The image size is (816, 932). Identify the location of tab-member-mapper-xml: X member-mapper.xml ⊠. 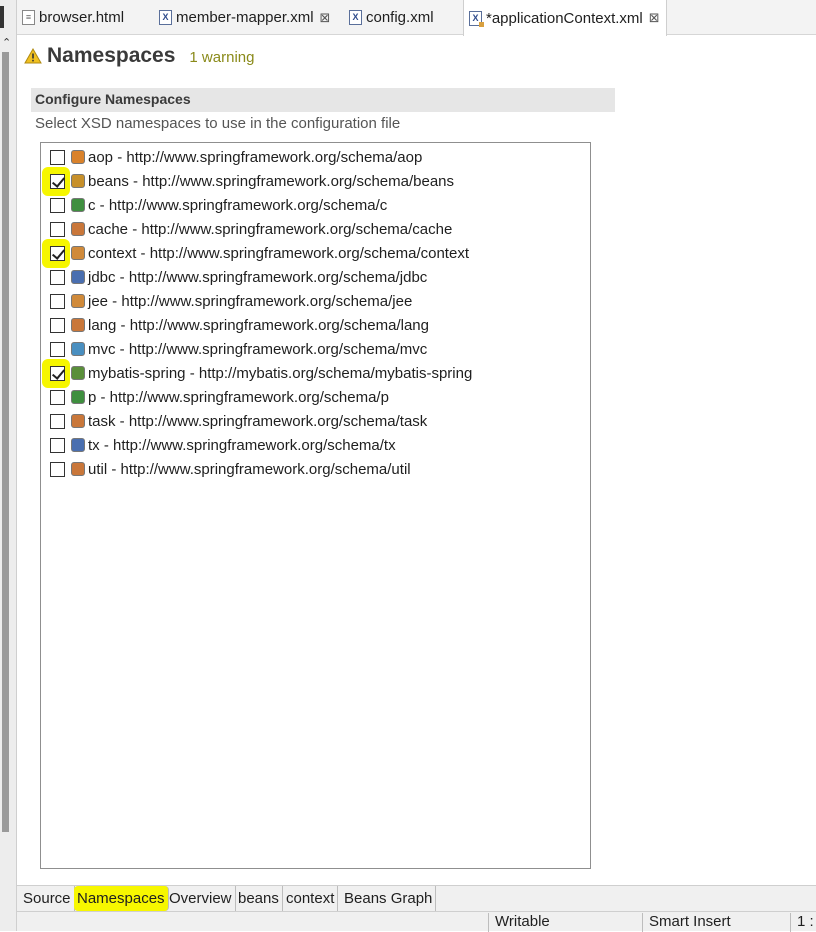
(244, 17).